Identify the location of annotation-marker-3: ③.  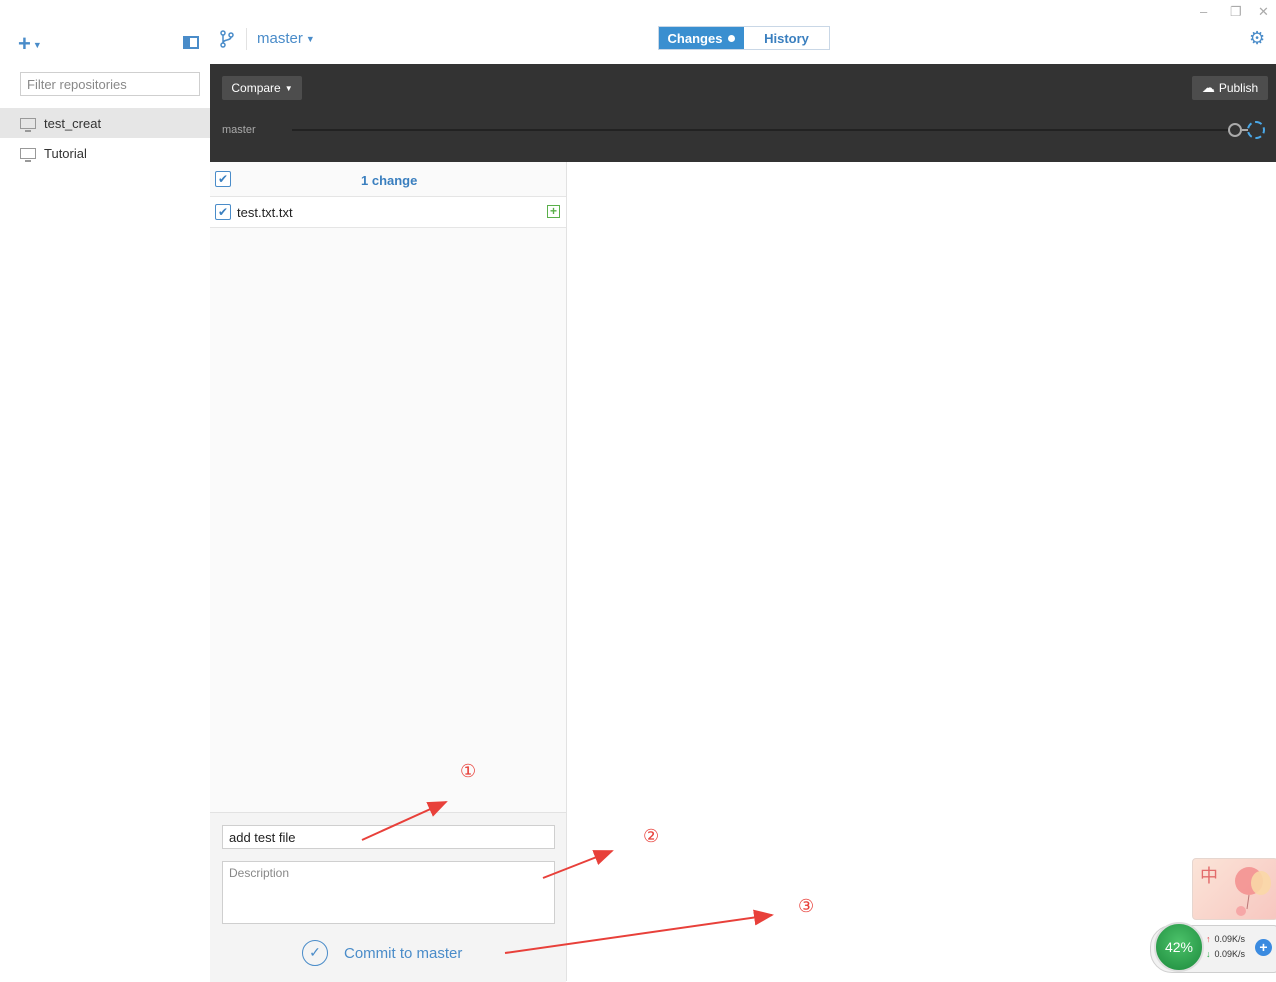
(806, 906).